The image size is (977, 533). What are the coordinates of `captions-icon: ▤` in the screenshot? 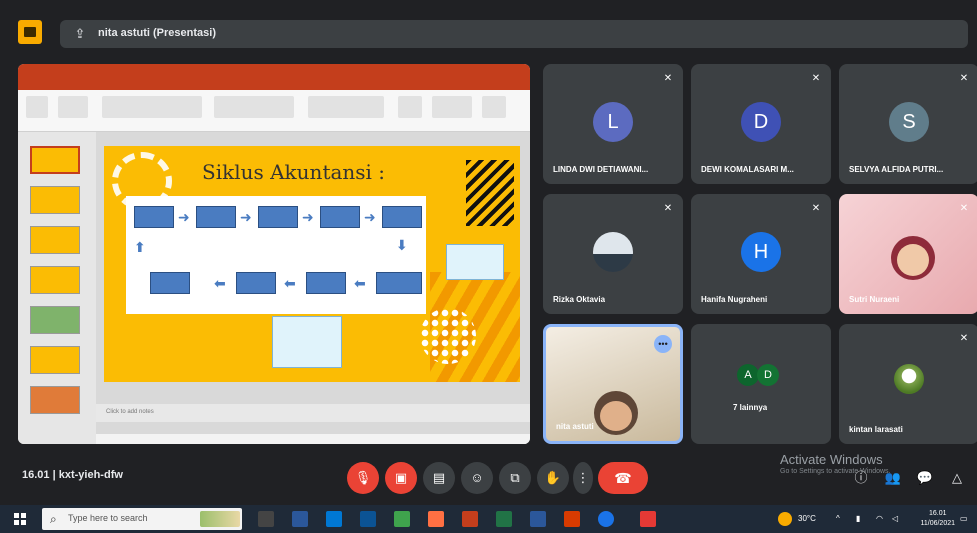 It's located at (439, 477).